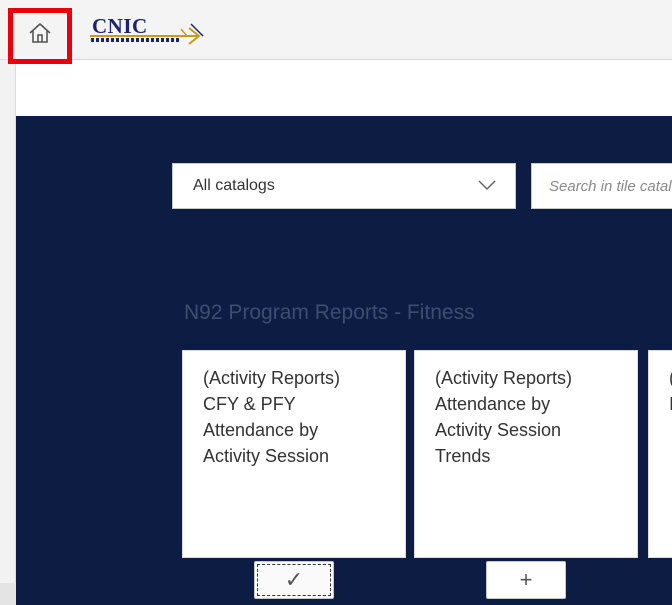 The width and height of the screenshot is (672, 605). I want to click on left-edge-bottom, so click(8, 594).